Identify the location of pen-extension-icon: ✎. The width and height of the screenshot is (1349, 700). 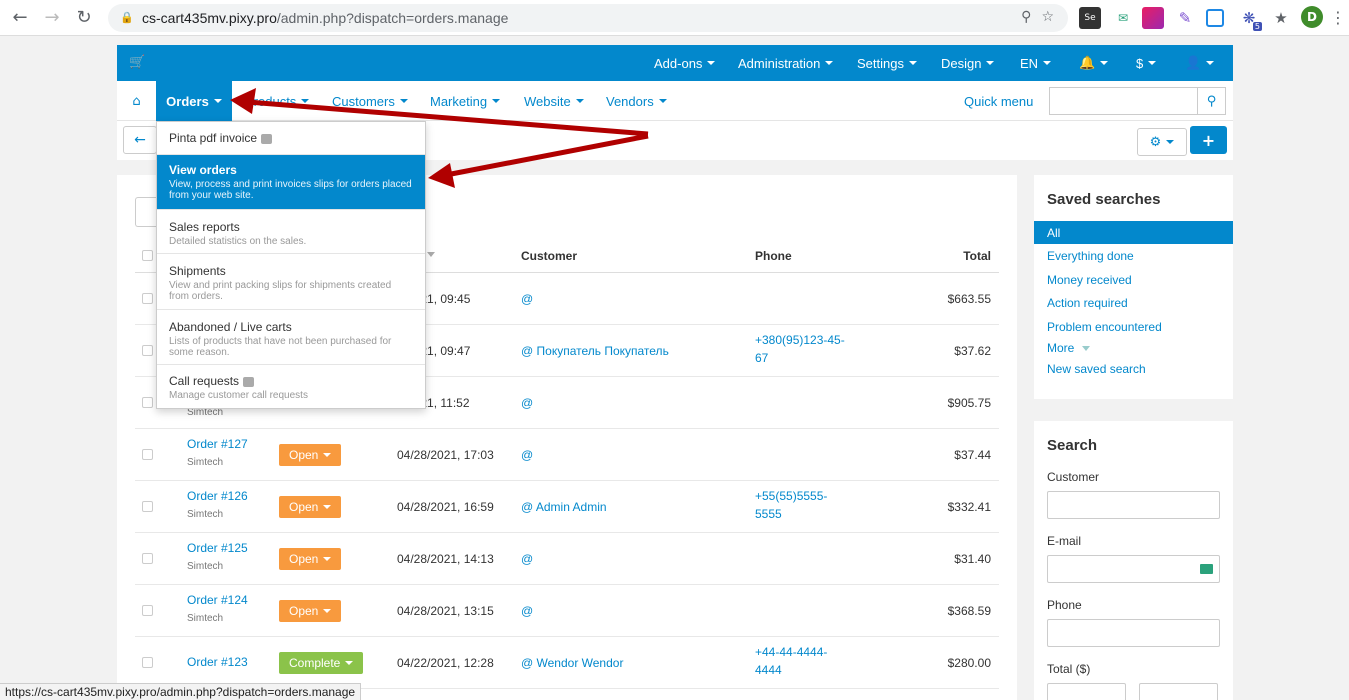
(1185, 18).